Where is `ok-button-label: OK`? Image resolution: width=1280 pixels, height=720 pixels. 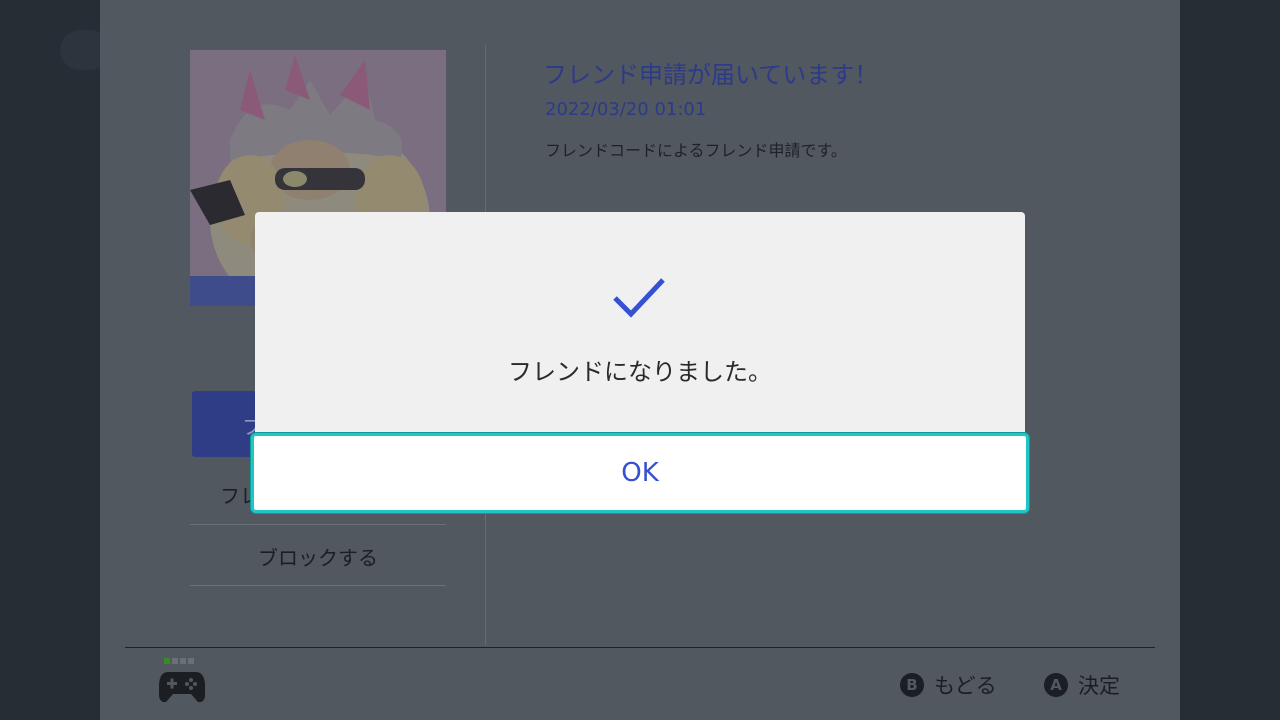 ok-button-label: OK is located at coordinates (640, 473).